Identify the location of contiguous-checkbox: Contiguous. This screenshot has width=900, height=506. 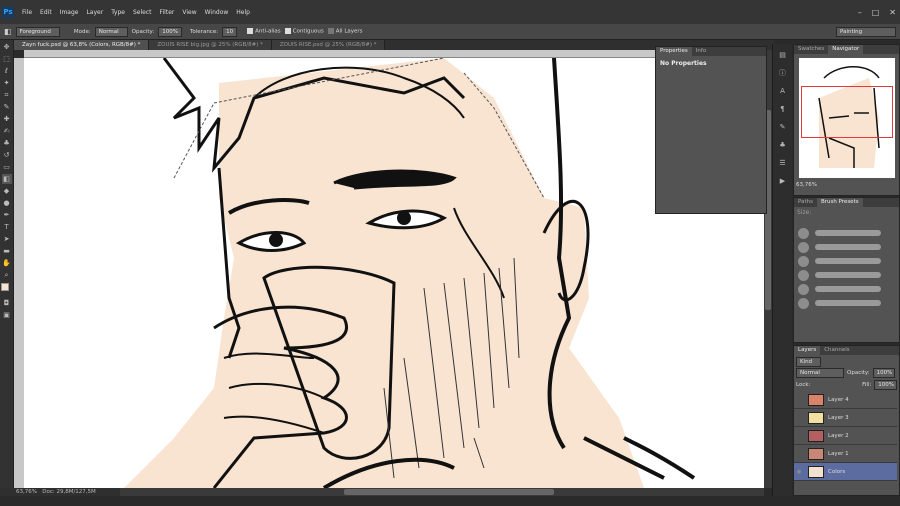
(304, 31).